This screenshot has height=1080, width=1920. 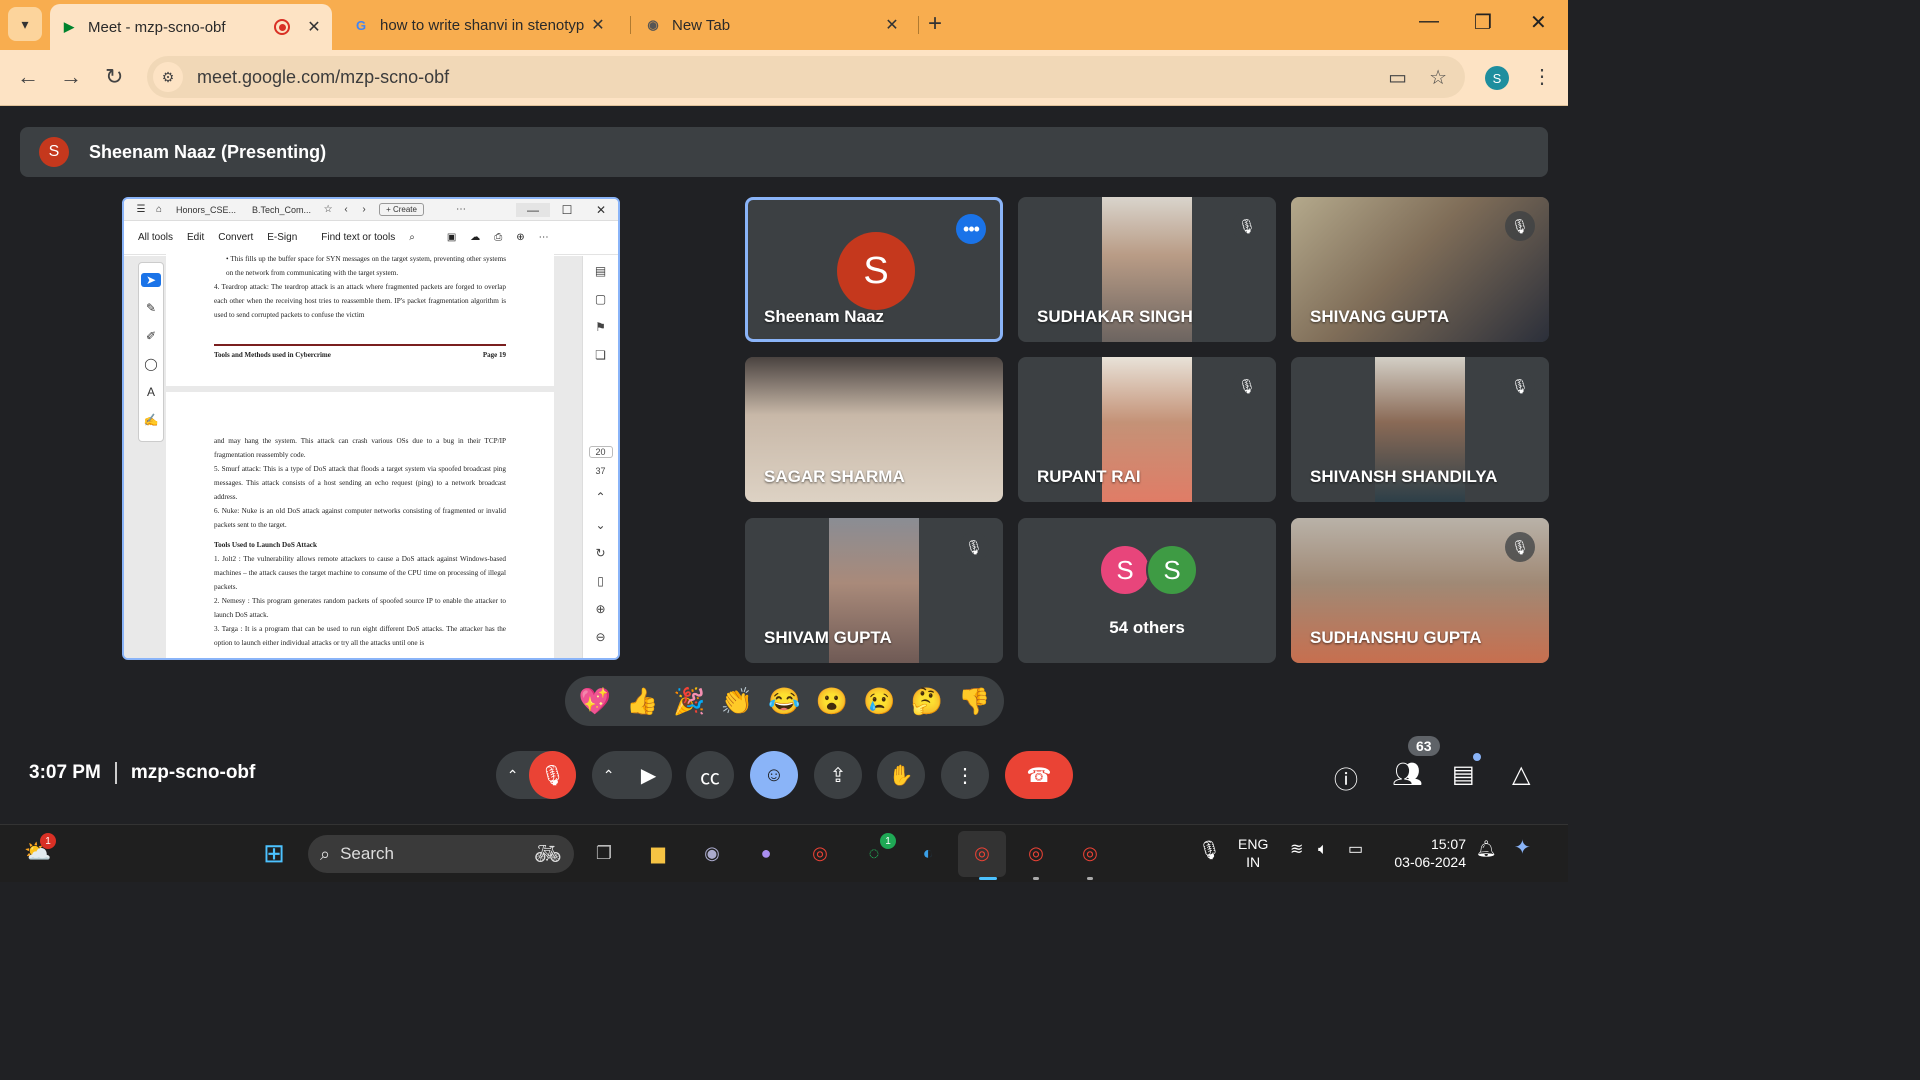 I want to click on file-explorer-icon: ▆, so click(x=658, y=853).